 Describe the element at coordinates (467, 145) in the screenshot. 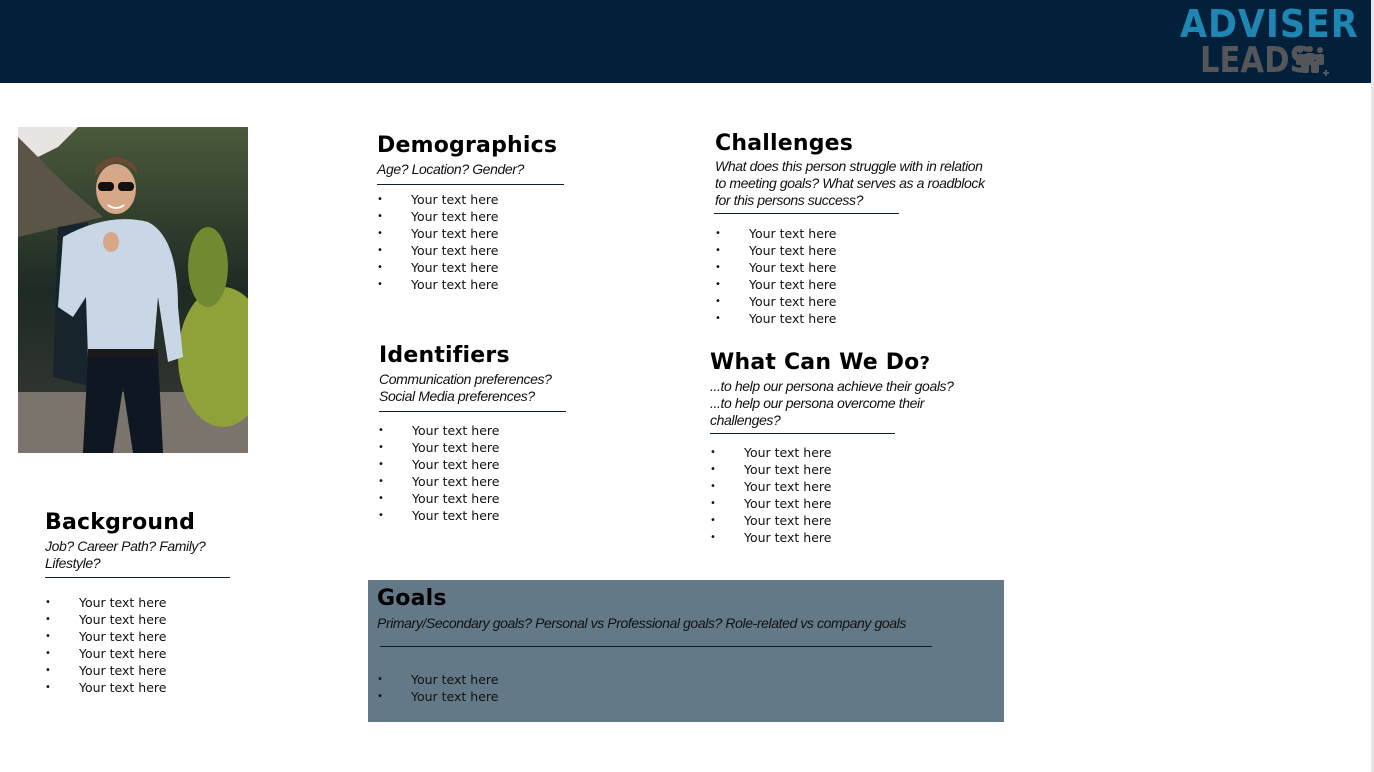

I see `demographics-title: Demographics` at that location.